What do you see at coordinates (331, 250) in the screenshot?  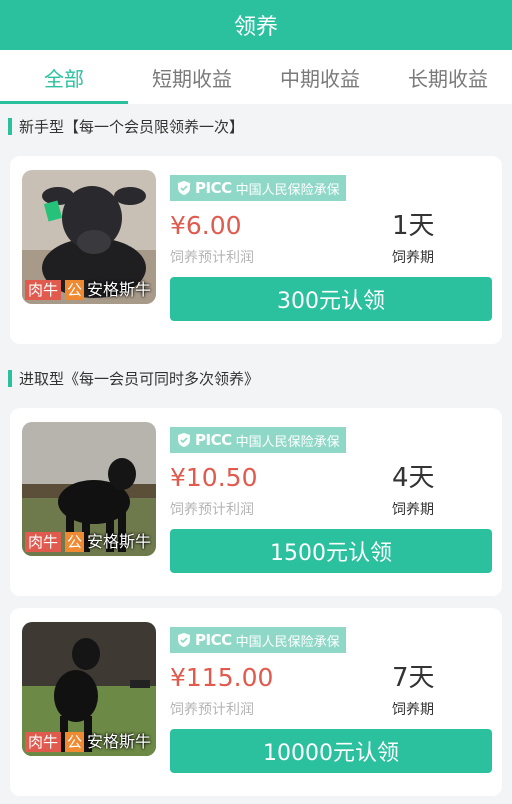 I see `card-info: PICC 中国人民保险承保 ¥6.00 饲养预计利润 1天 饲养期 300元认领` at bounding box center [331, 250].